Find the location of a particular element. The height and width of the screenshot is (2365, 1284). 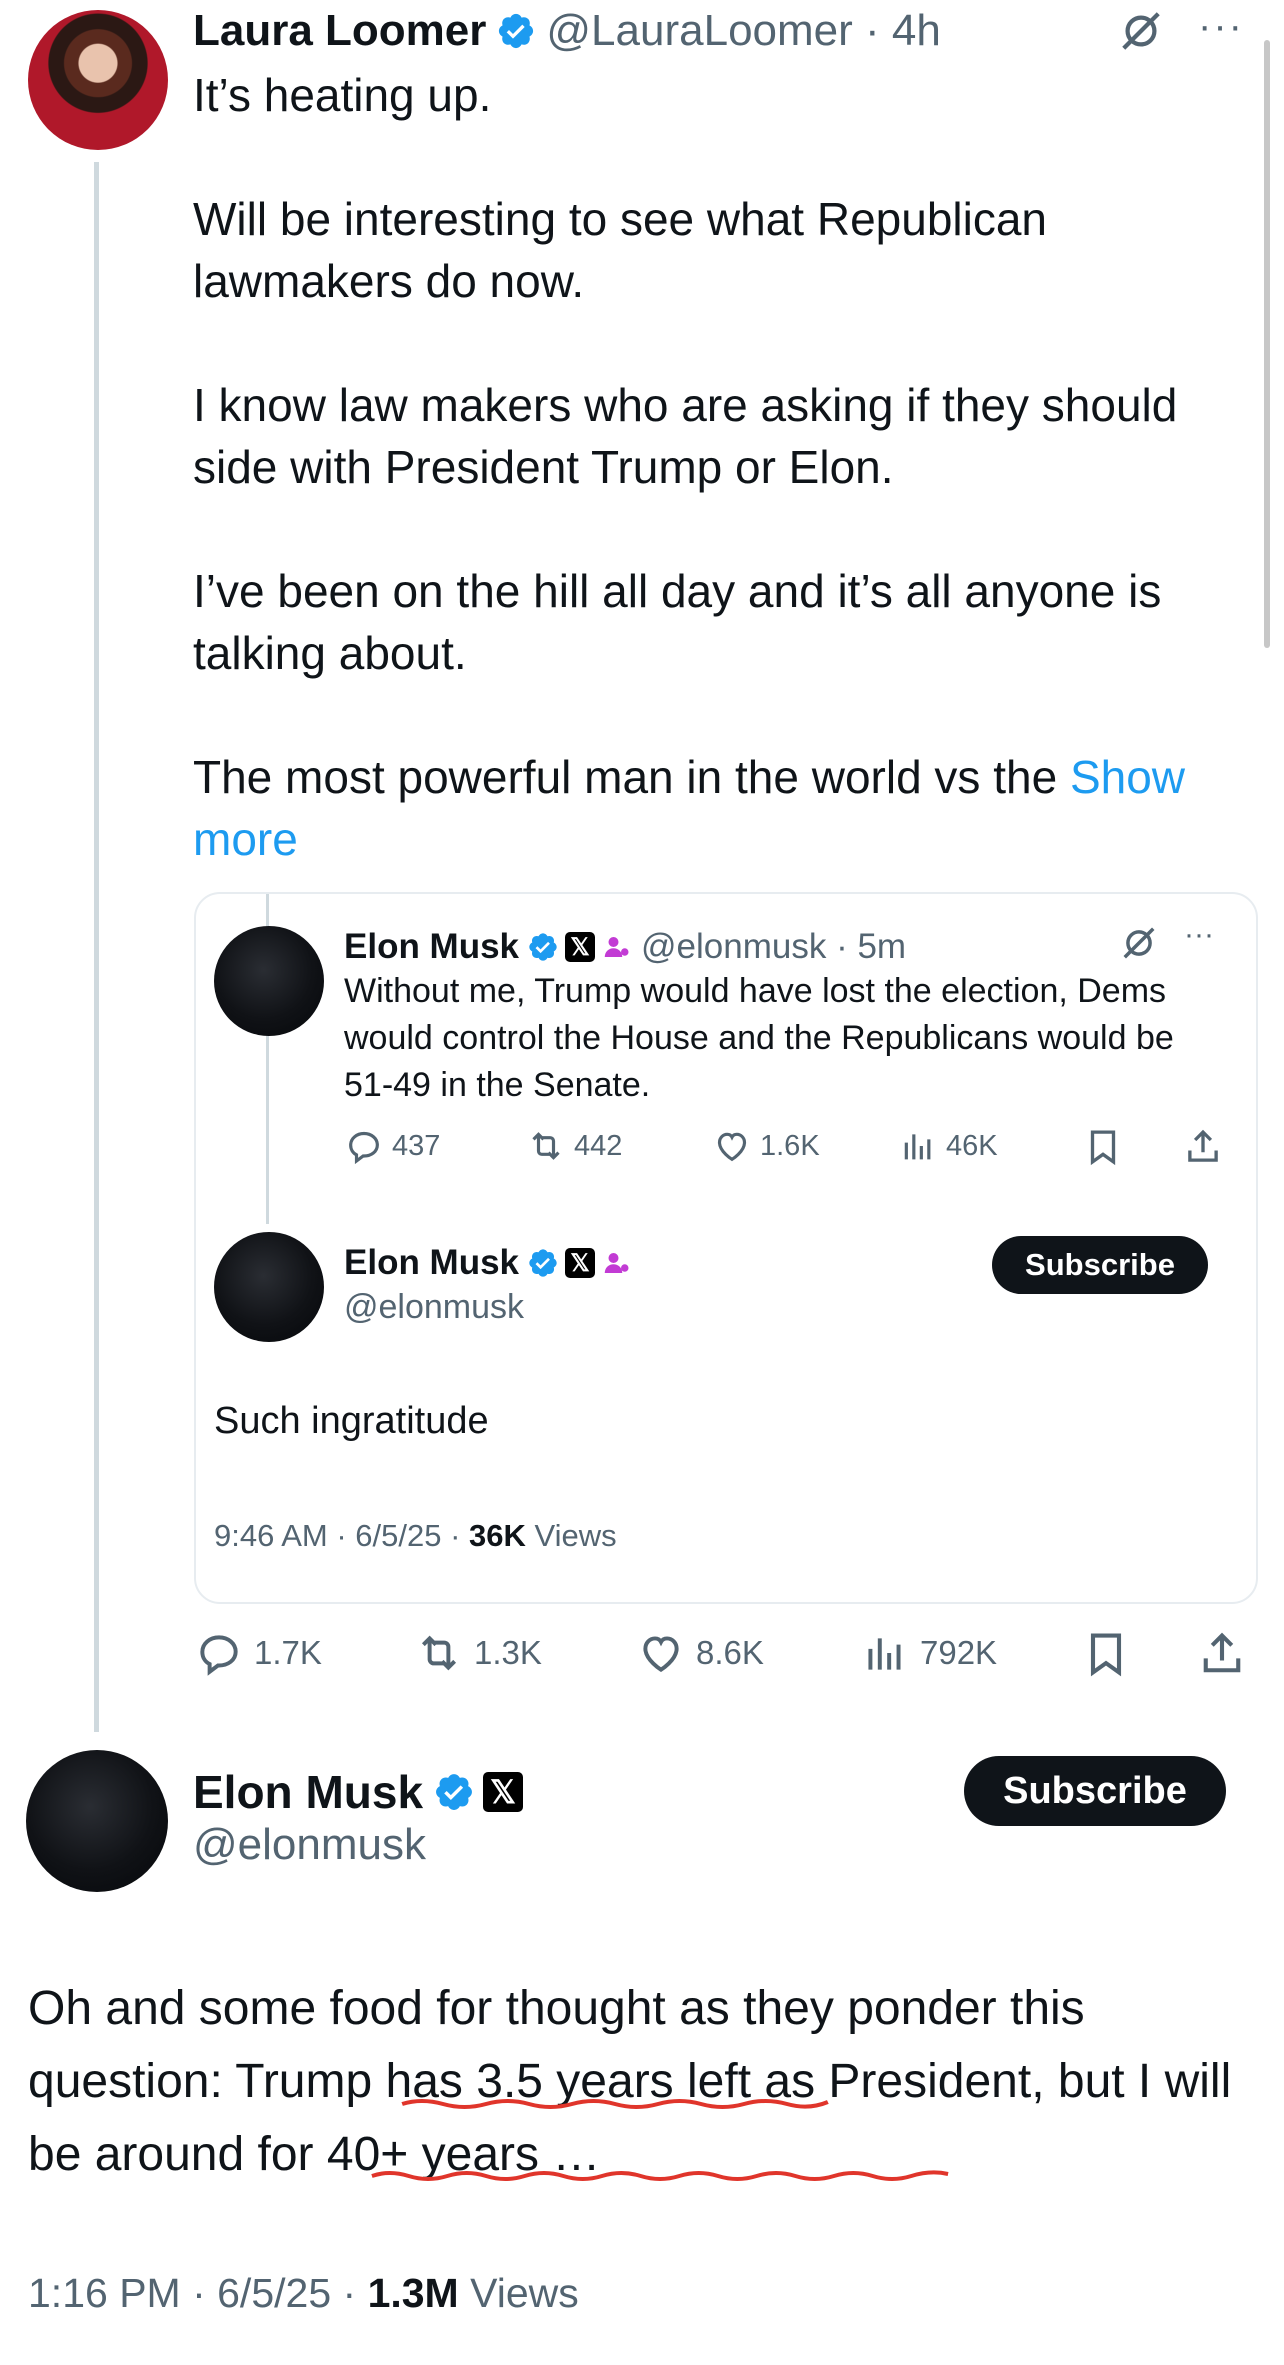

repost-button: 442 is located at coordinates (574, 1146).